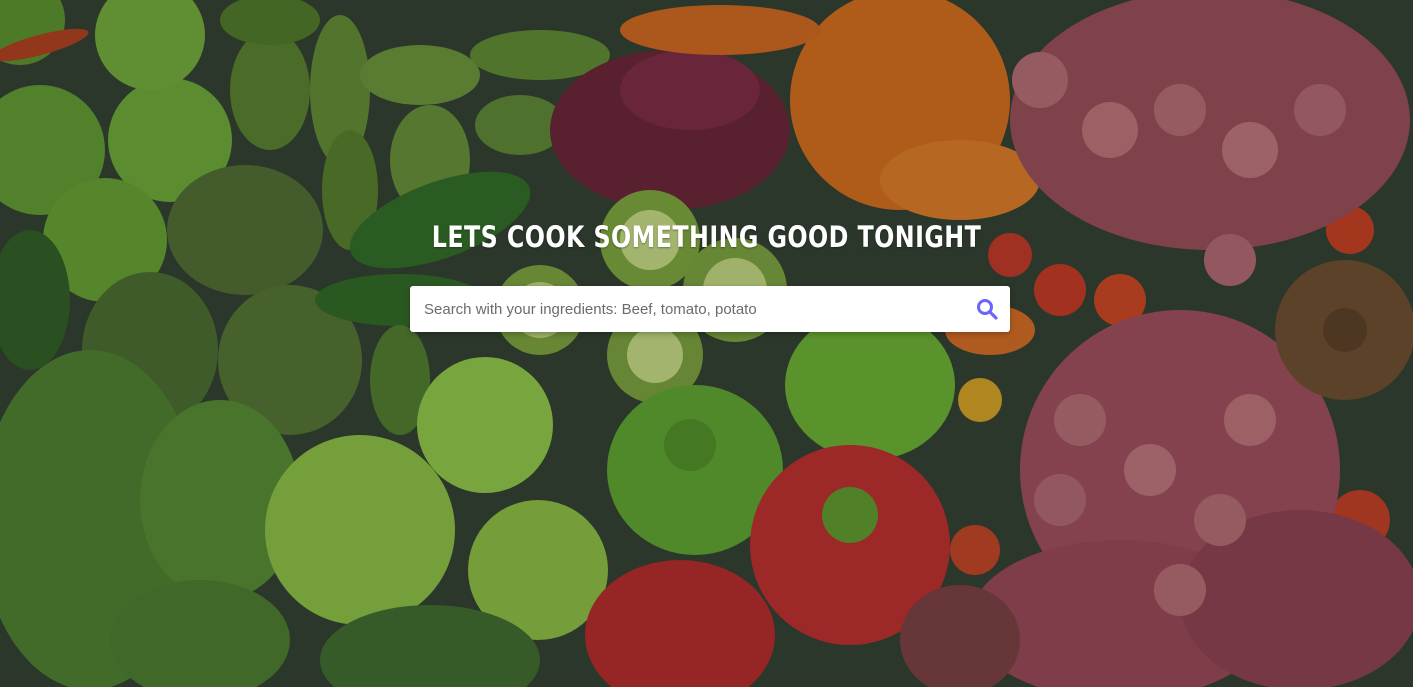  I want to click on search-input, so click(694, 309).